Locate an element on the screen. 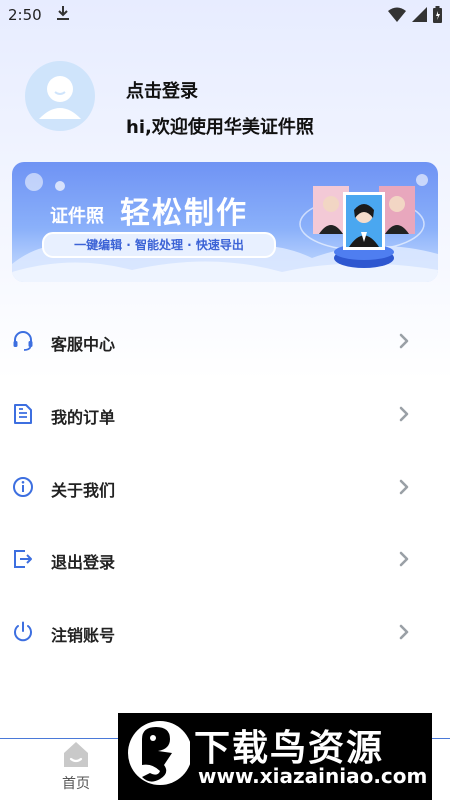  watermark-url: www.xiazainiao.com is located at coordinates (313, 776).